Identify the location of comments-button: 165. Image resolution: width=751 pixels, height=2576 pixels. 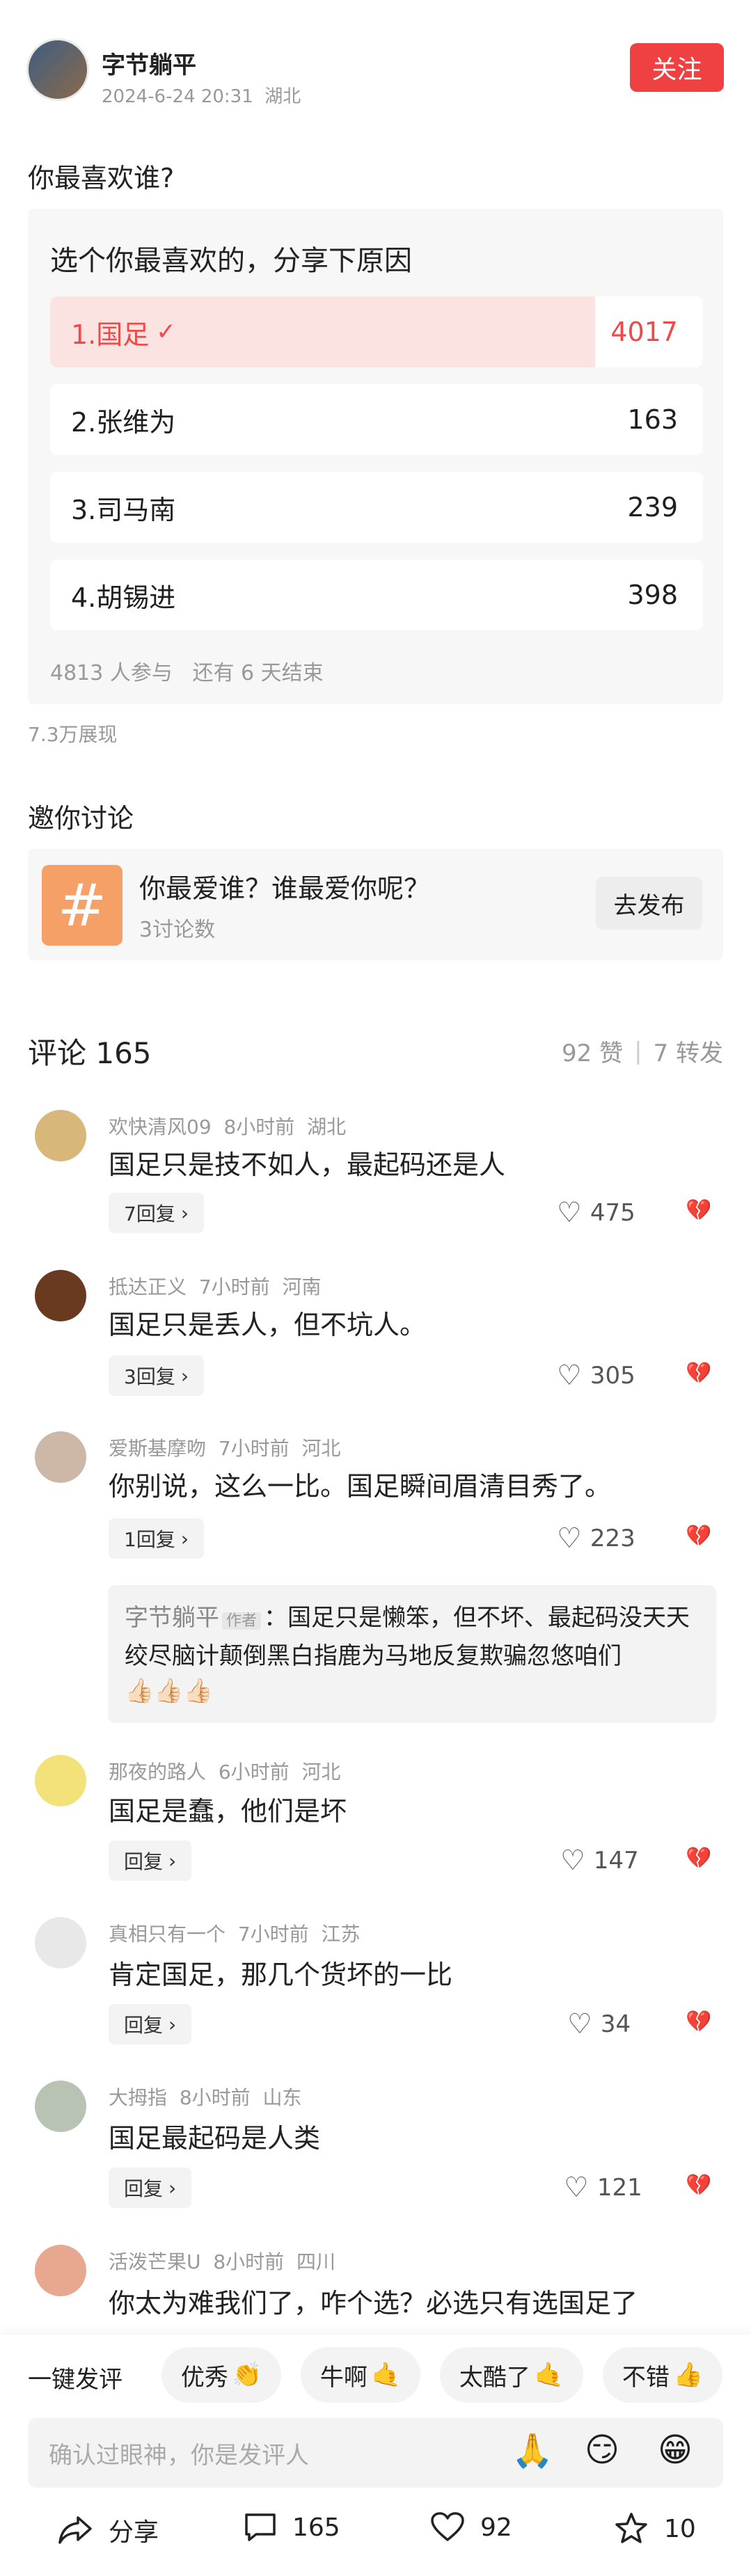
(292, 2527).